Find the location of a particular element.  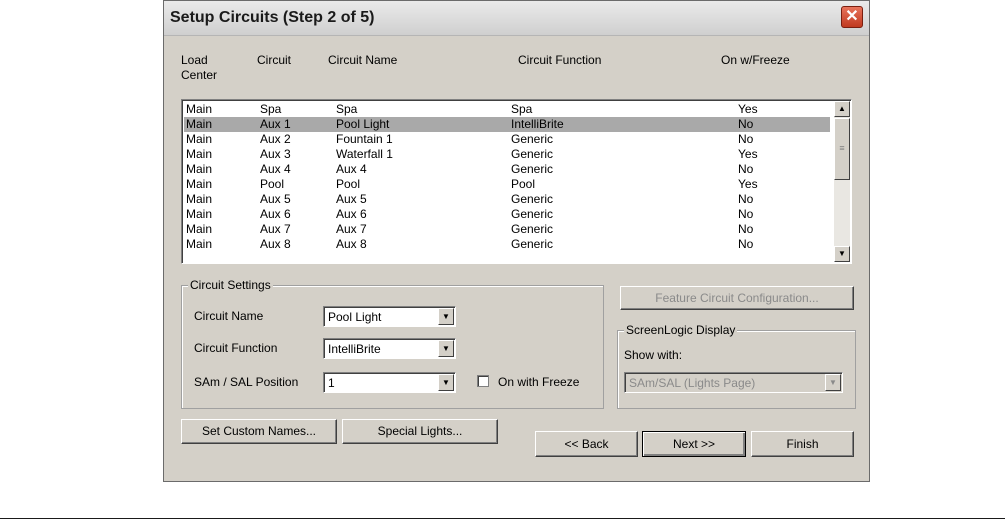

list-item: Main Aux 7 Aux 7 Generic No is located at coordinates (507, 229).